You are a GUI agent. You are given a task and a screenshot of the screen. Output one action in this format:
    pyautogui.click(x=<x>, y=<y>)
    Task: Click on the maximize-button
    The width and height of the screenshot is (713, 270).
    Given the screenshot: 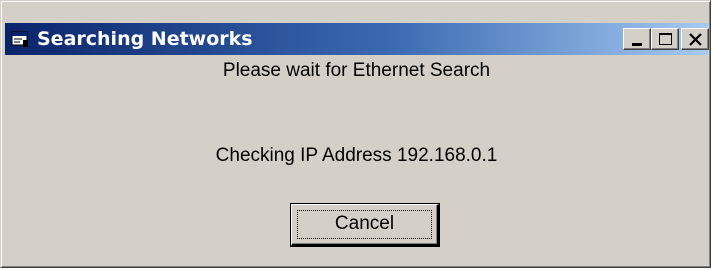 What is the action you would take?
    pyautogui.click(x=665, y=39)
    